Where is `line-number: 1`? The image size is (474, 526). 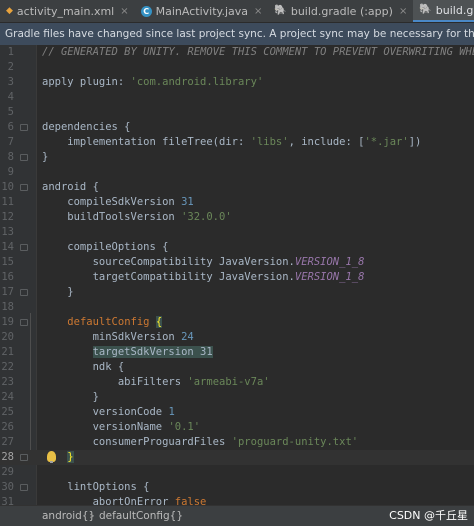 line-number: 1 is located at coordinates (10, 52).